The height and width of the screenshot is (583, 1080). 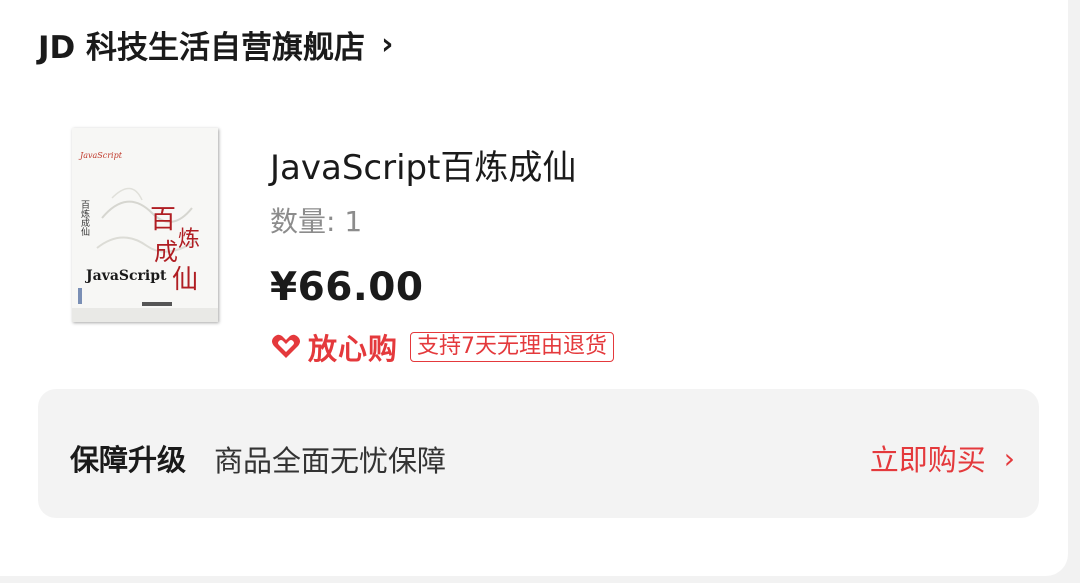 What do you see at coordinates (100, 155) in the screenshot?
I see `svg-text: JavaScript` at bounding box center [100, 155].